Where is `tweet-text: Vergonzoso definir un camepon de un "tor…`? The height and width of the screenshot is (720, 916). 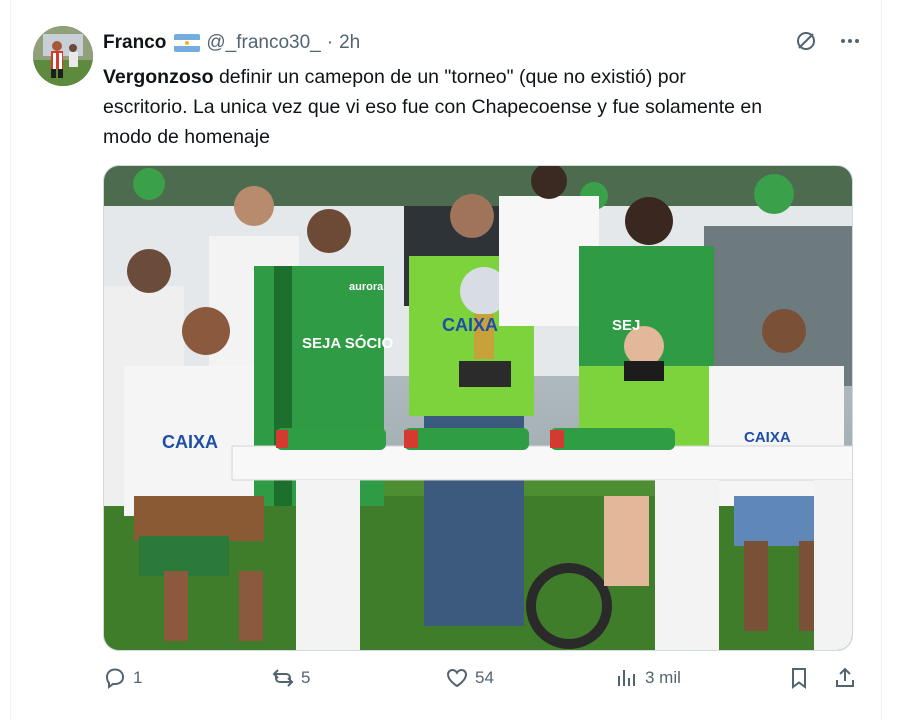
tweet-text: Vergonzoso definir un camepon de un "tor… is located at coordinates (488, 107).